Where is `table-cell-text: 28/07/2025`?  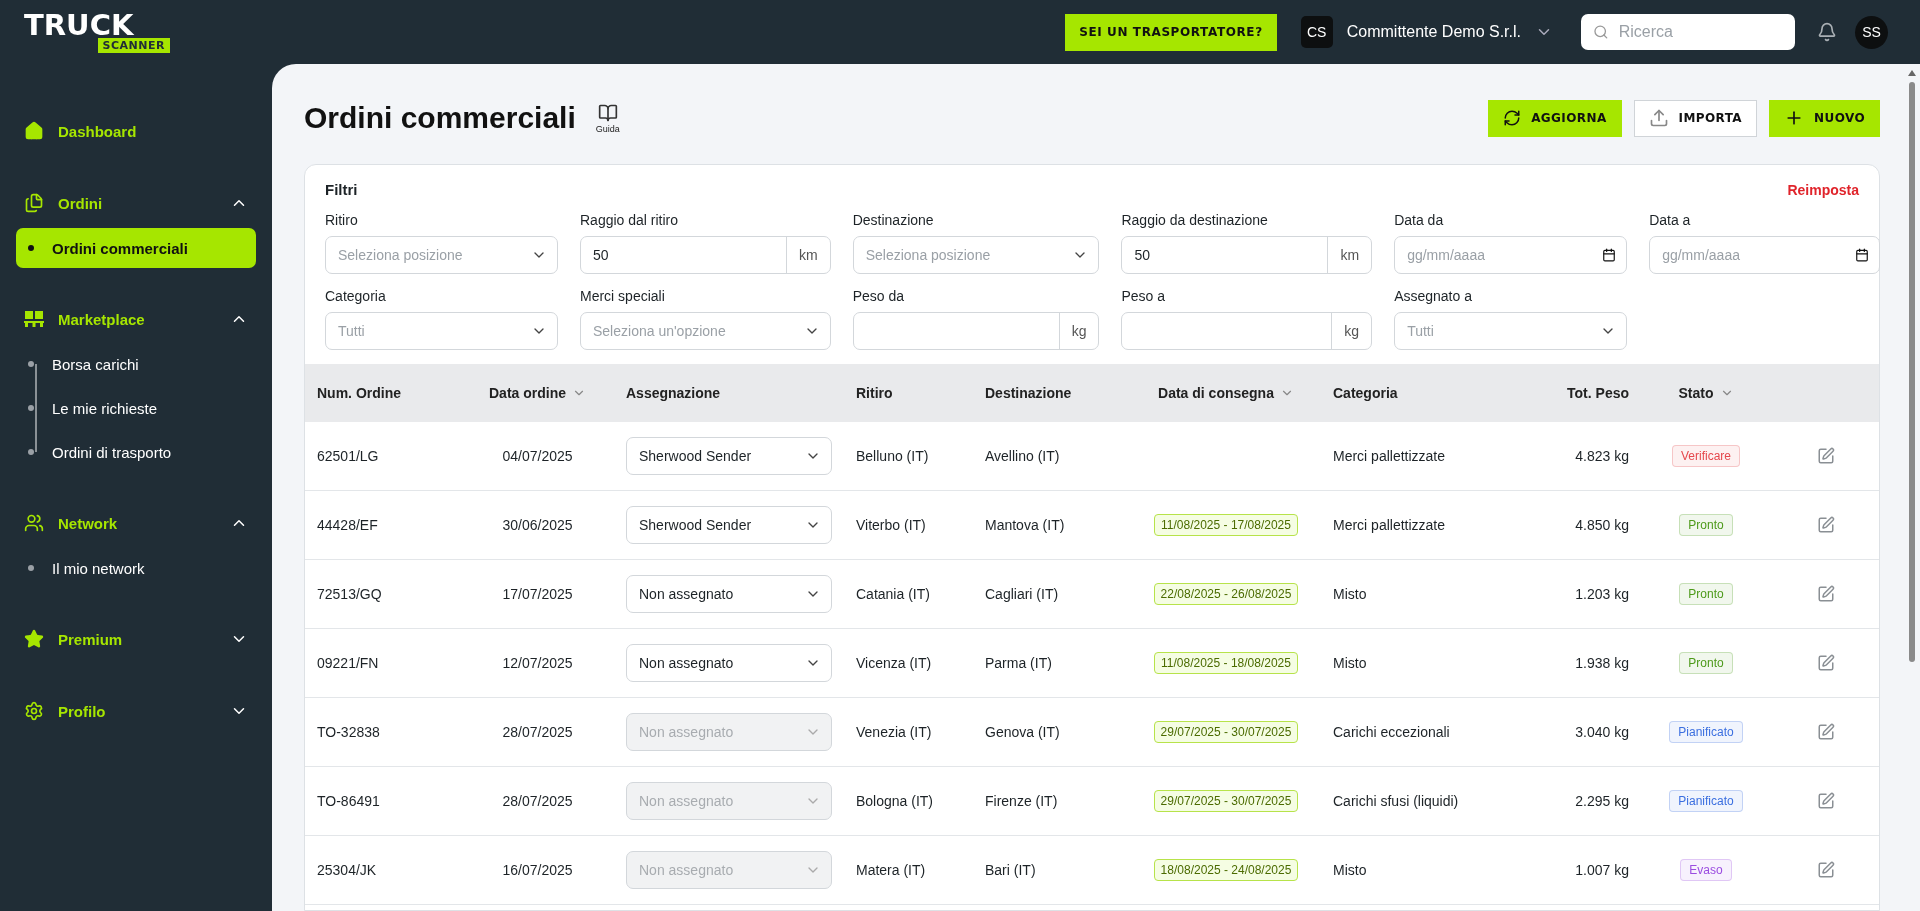 table-cell-text: 28/07/2025 is located at coordinates (537, 801).